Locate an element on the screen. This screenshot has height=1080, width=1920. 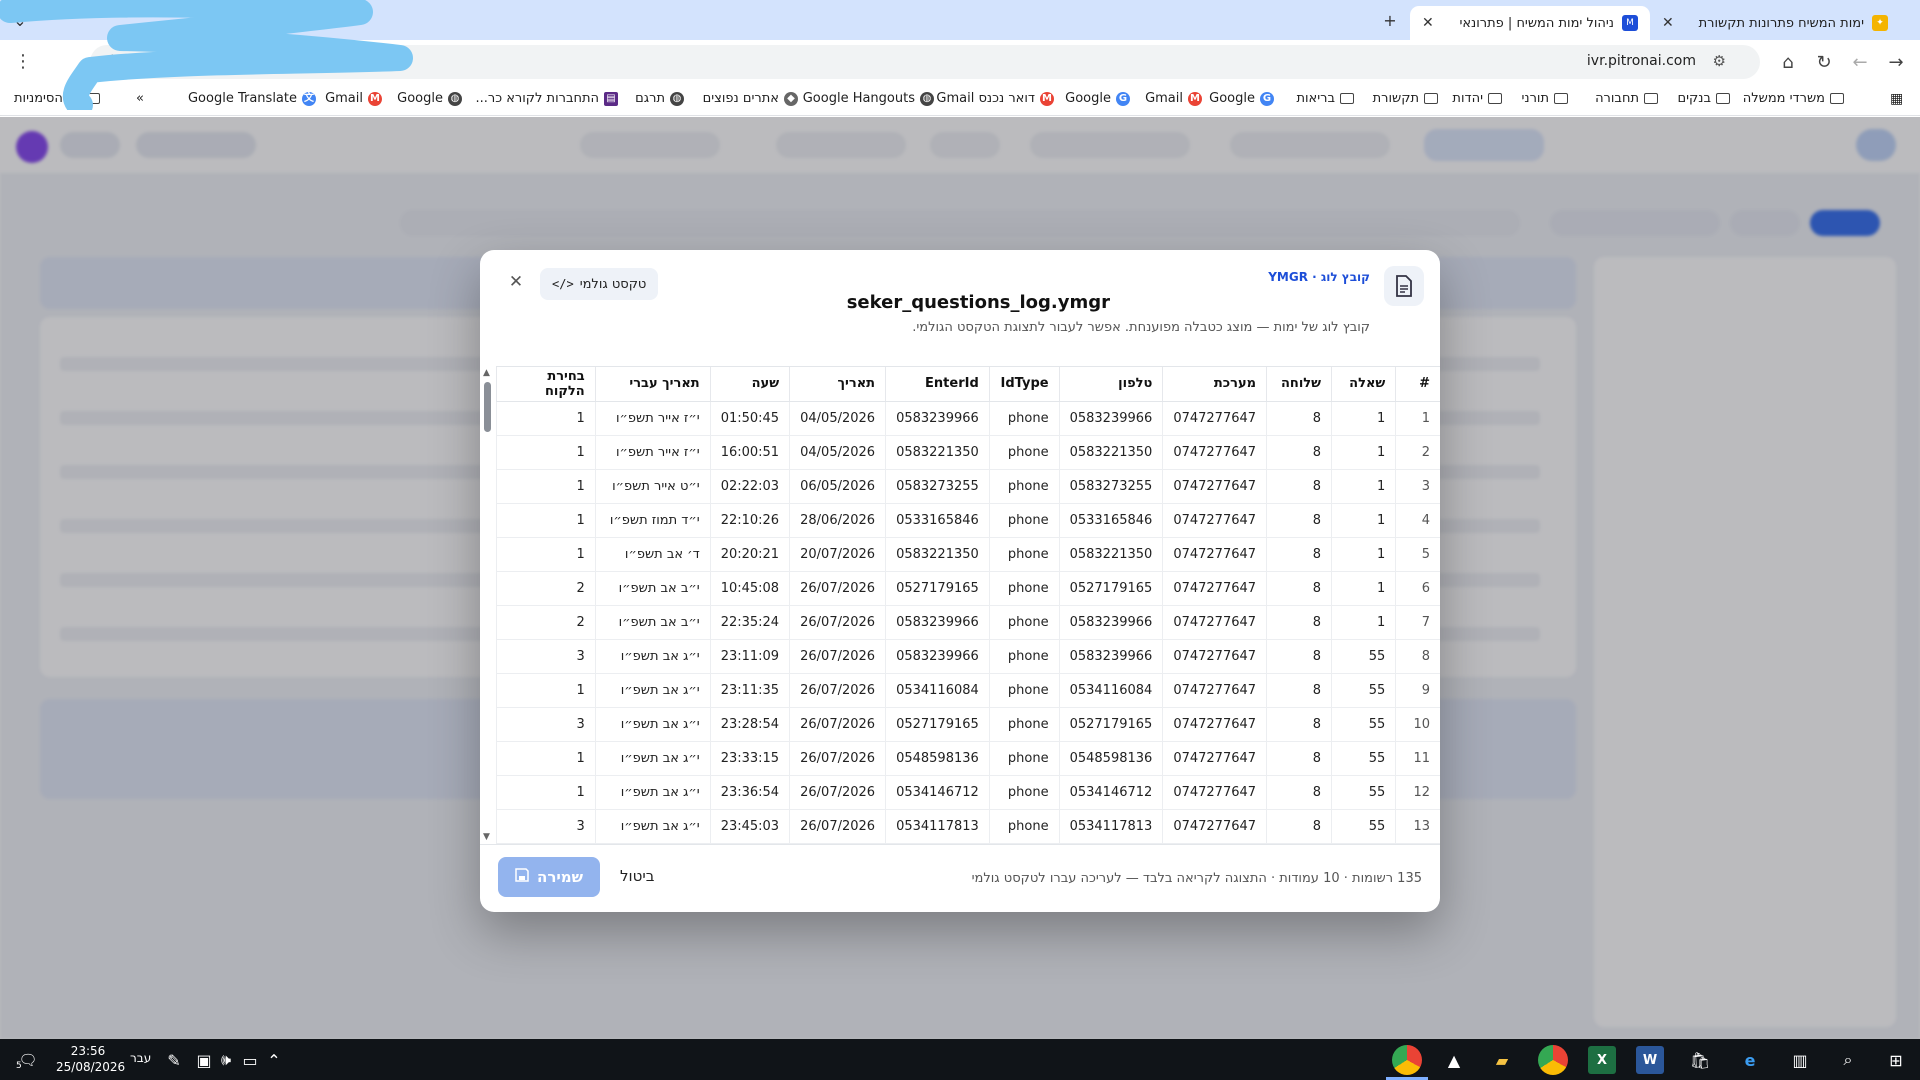
bookmark-item: תחבורה is located at coordinates (1626, 98).